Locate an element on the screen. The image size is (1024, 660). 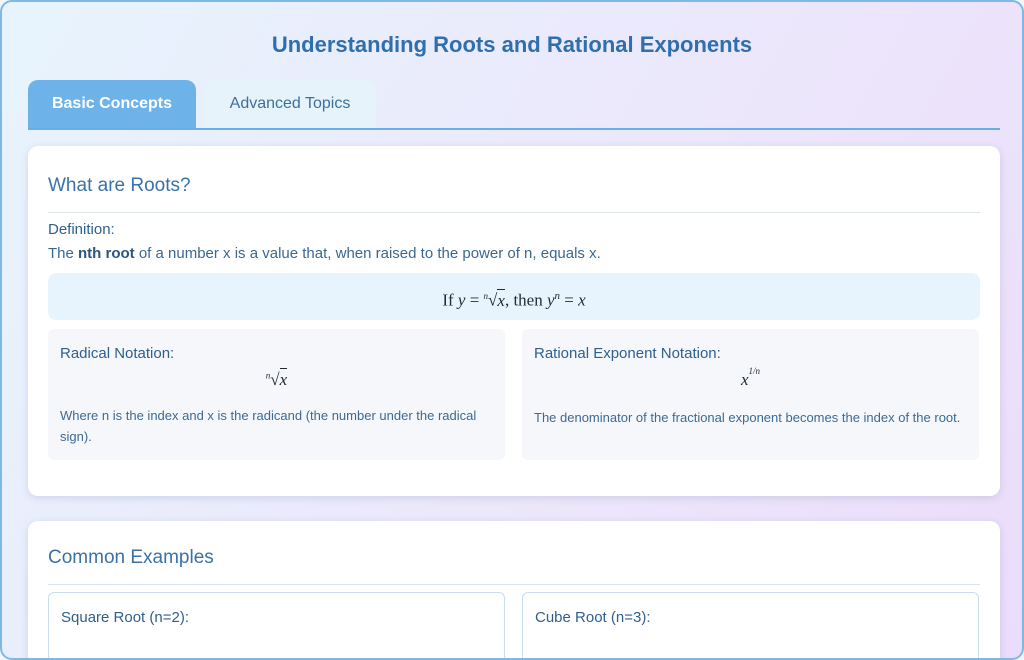
tab-bar: Basic Concepts Advanced Topics is located at coordinates (514, 105).